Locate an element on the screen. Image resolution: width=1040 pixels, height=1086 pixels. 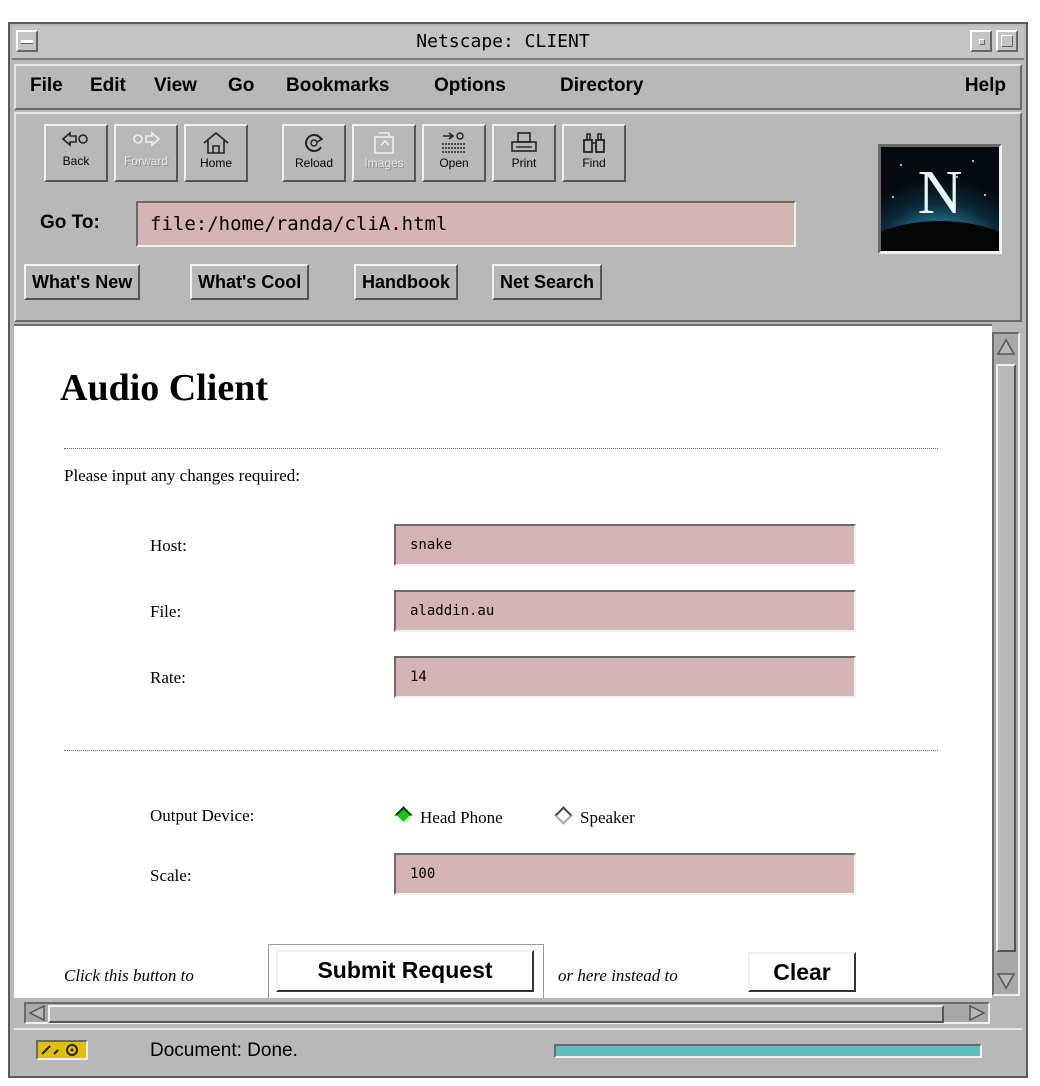
progress-bar is located at coordinates (768, 1051).